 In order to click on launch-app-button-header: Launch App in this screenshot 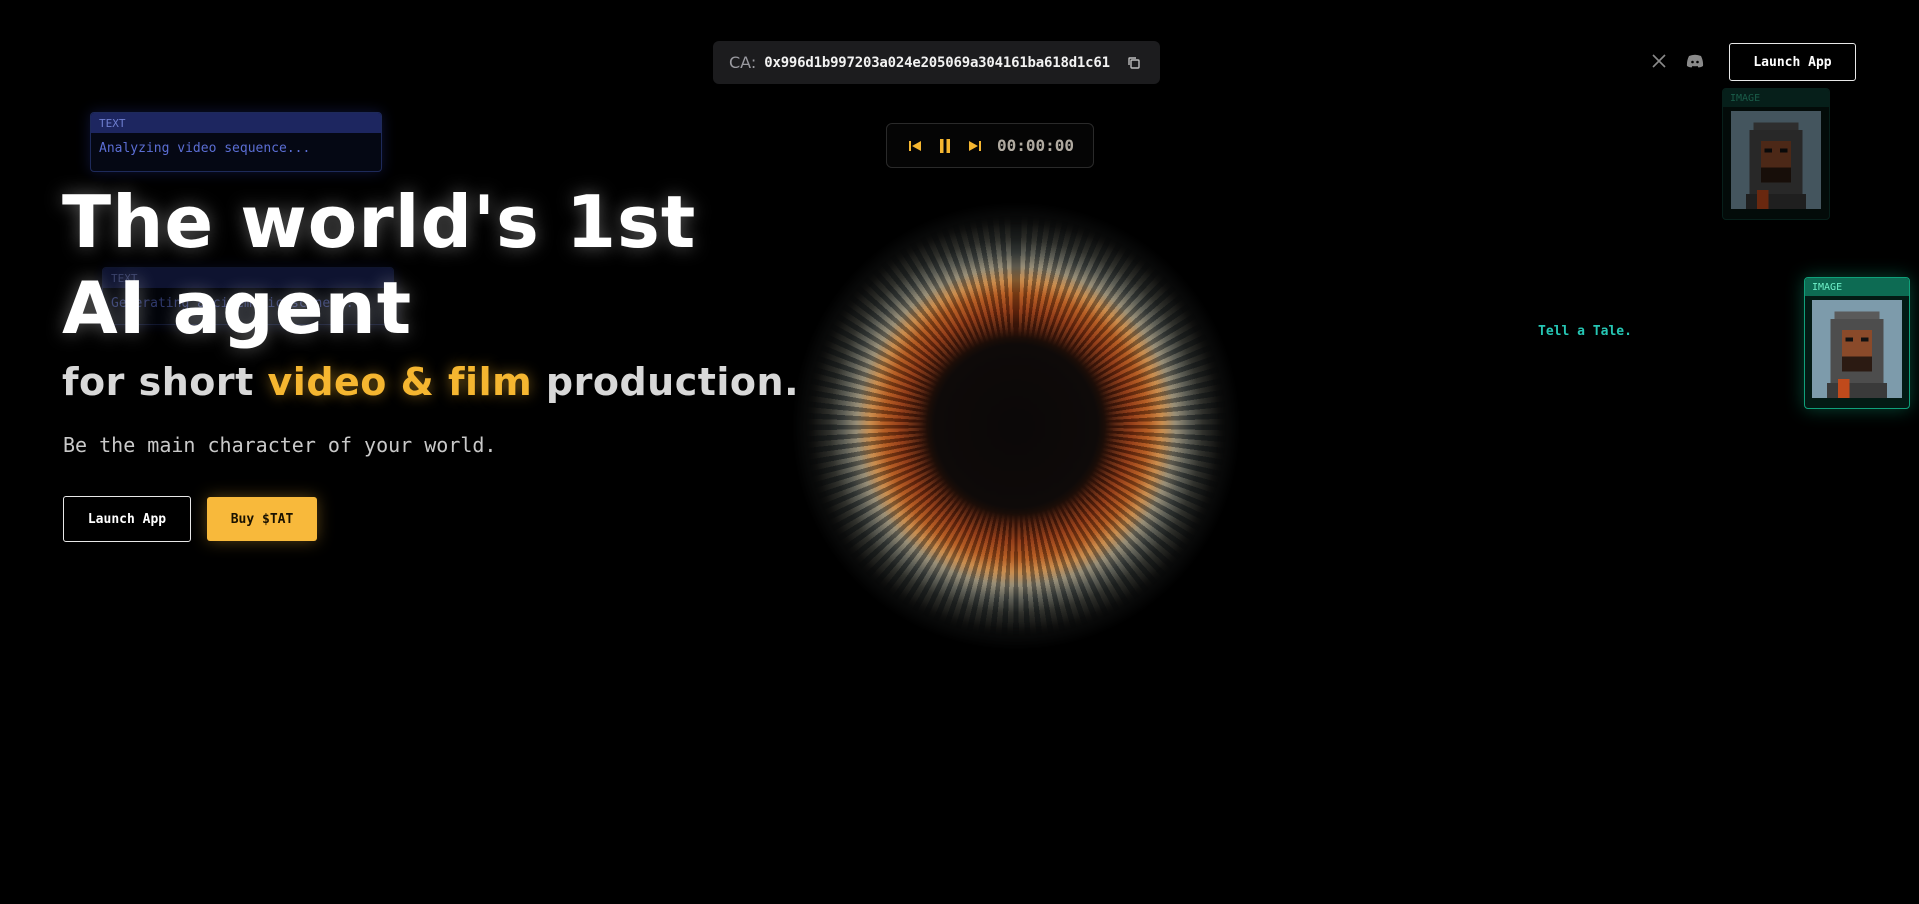, I will do `click(1792, 62)`.